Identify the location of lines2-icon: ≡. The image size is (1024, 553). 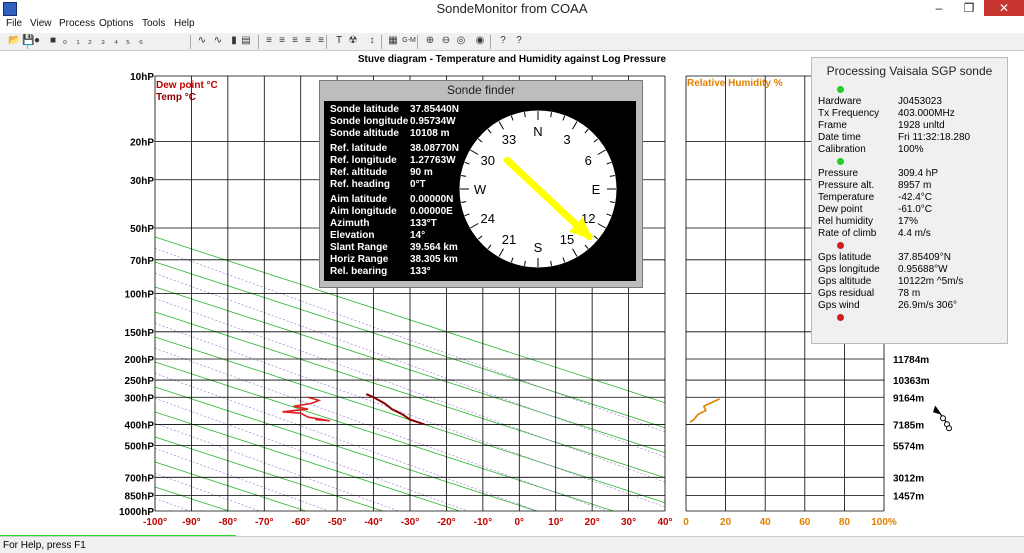
(282, 41).